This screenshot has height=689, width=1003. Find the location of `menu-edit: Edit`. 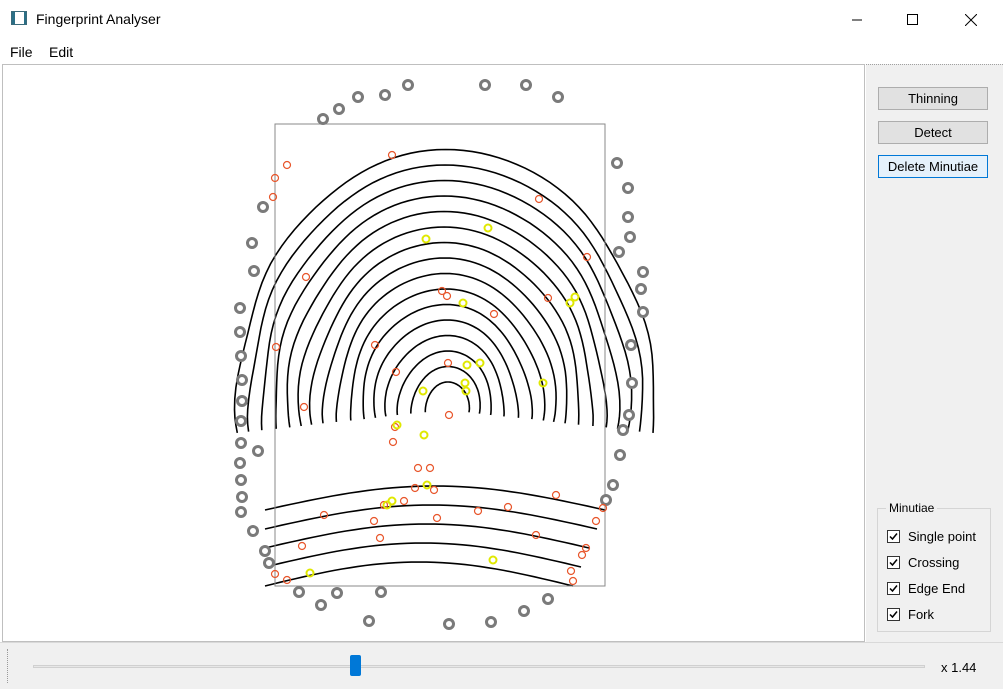

menu-edit: Edit is located at coordinates (61, 52).